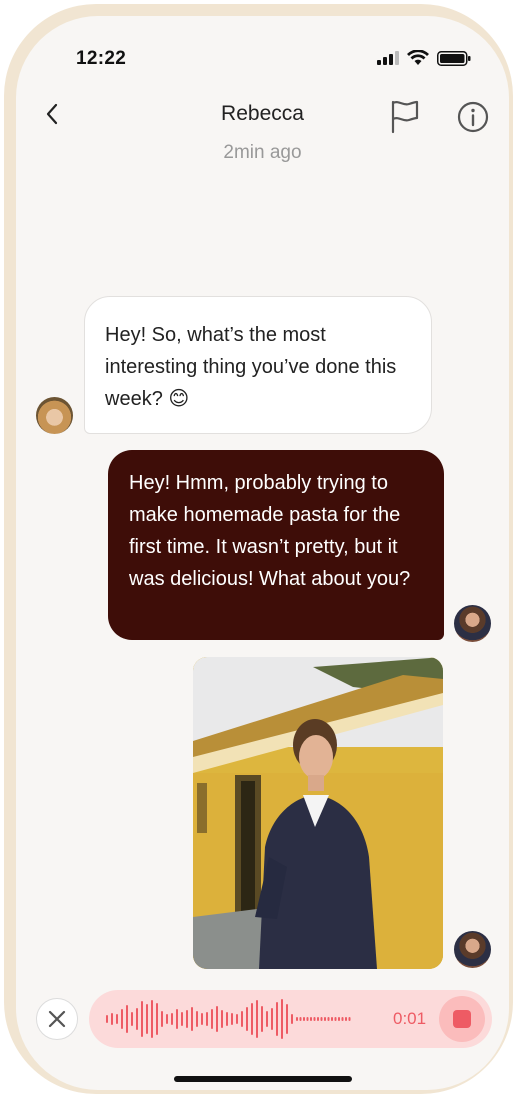 This screenshot has width=517, height=1098. I want to click on stop-recording-button, so click(462, 1019).